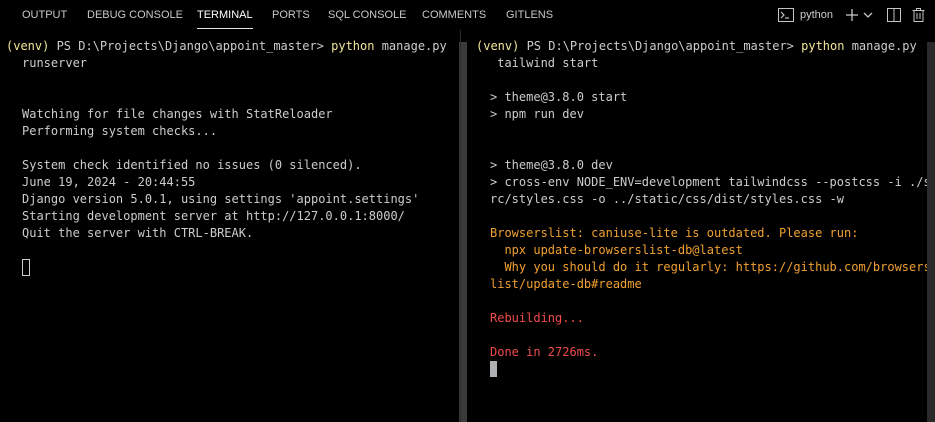 The width and height of the screenshot is (935, 422). I want to click on terminal-line: > theme@3.8.0 dev, so click(551, 165).